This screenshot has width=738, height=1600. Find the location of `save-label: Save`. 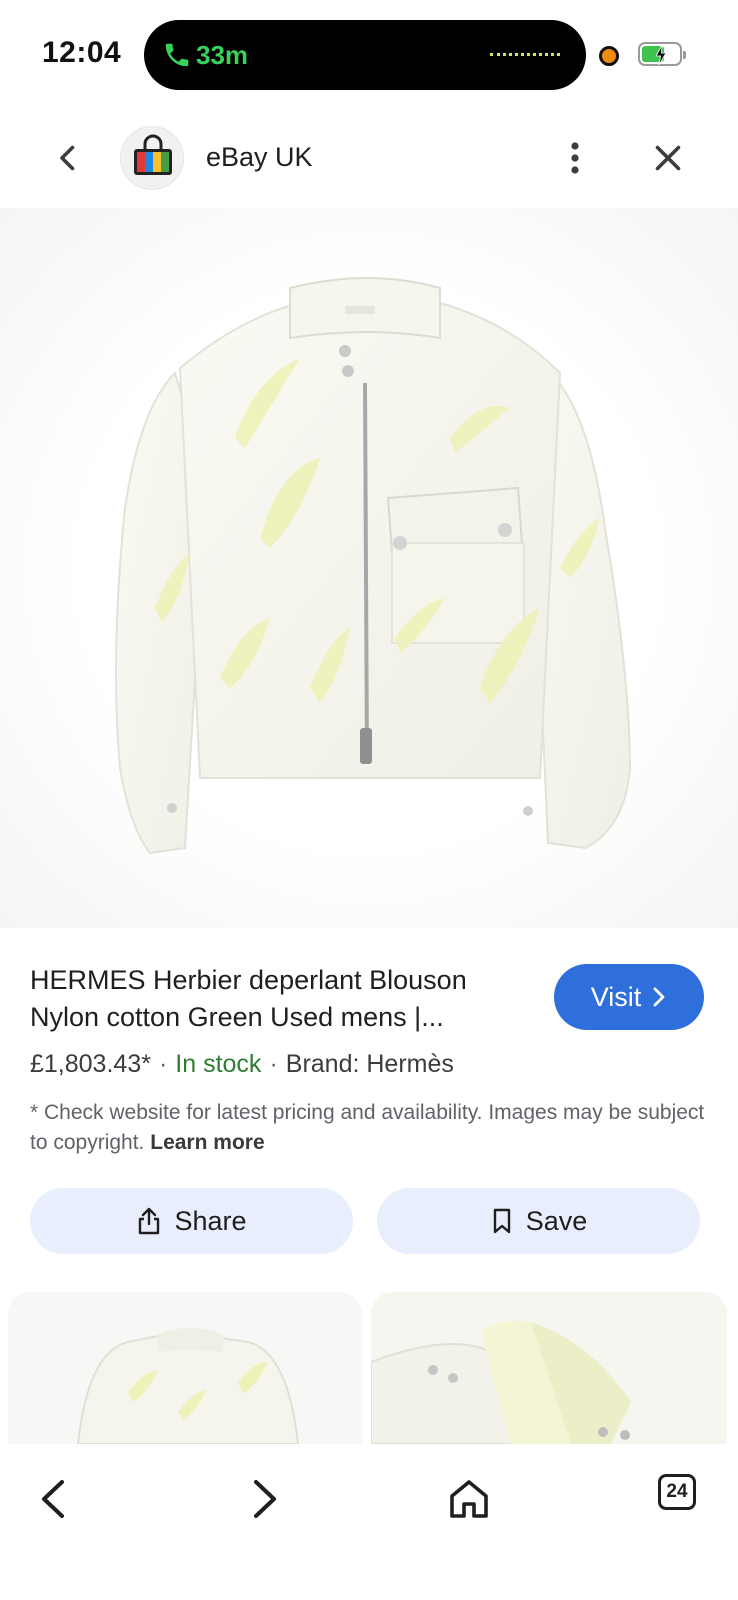

save-label: Save is located at coordinates (556, 1220).